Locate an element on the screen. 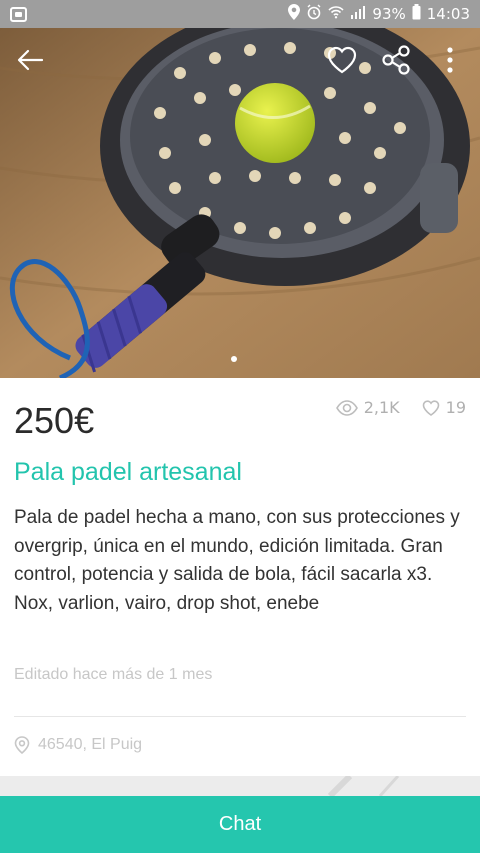  top-actions-right is located at coordinates (396, 60).